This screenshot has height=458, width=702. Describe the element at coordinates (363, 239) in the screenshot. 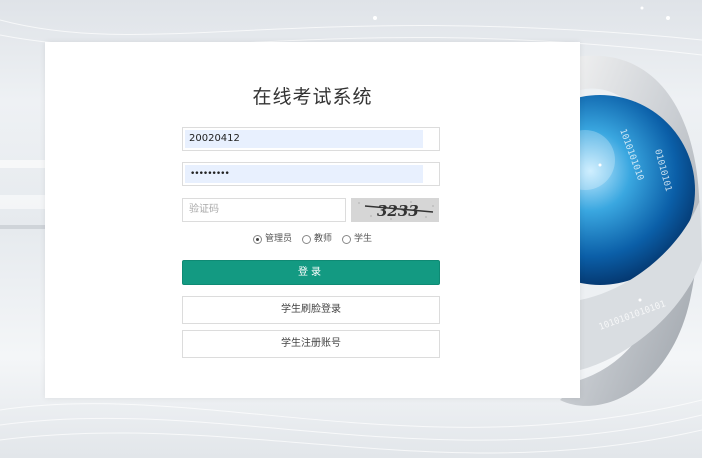

I see `role-label-student: 学生` at that location.